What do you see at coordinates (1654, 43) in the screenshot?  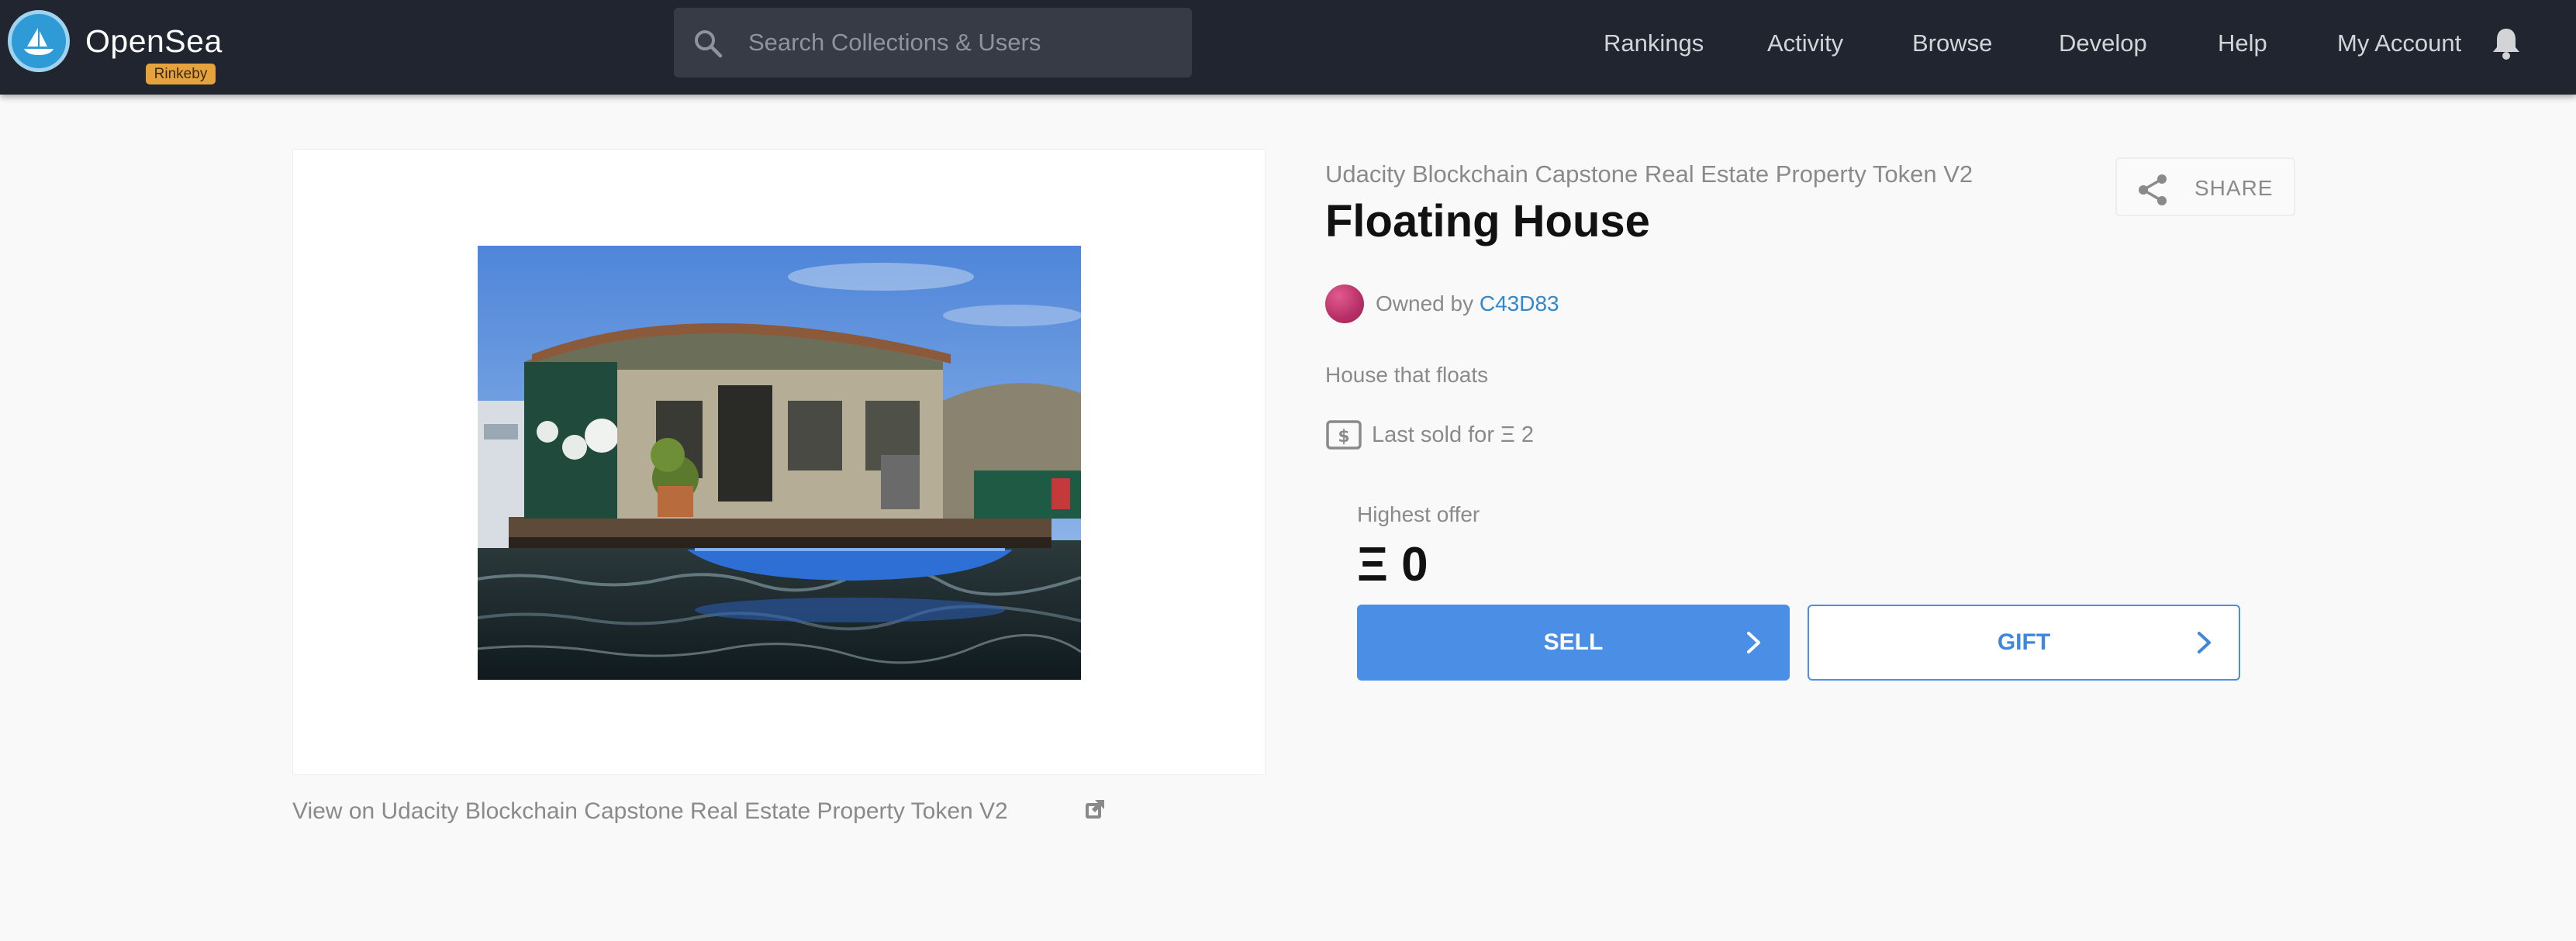 I see `nav-rankings: Rankings` at bounding box center [1654, 43].